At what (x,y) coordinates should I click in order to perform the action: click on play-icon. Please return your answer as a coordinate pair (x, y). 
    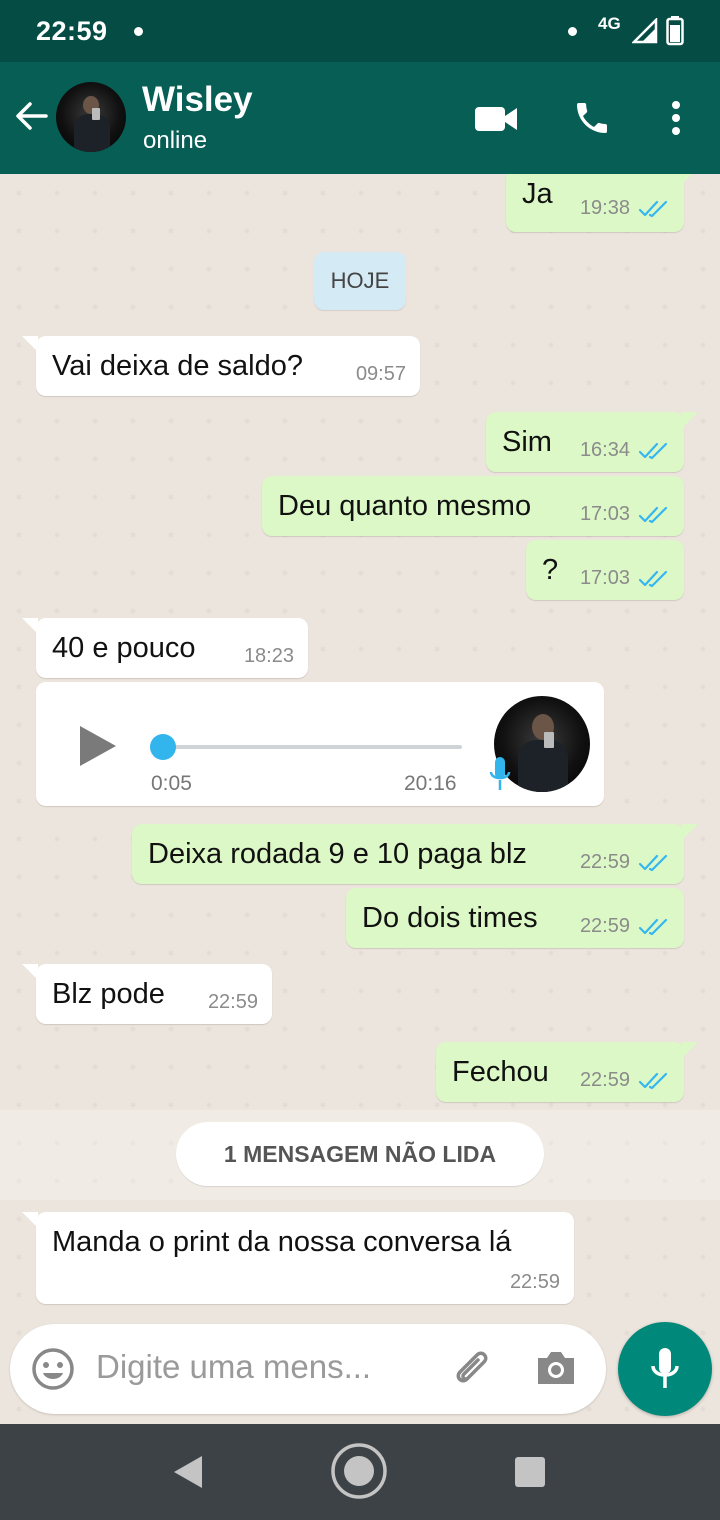
    Looking at the image, I should click on (98, 746).